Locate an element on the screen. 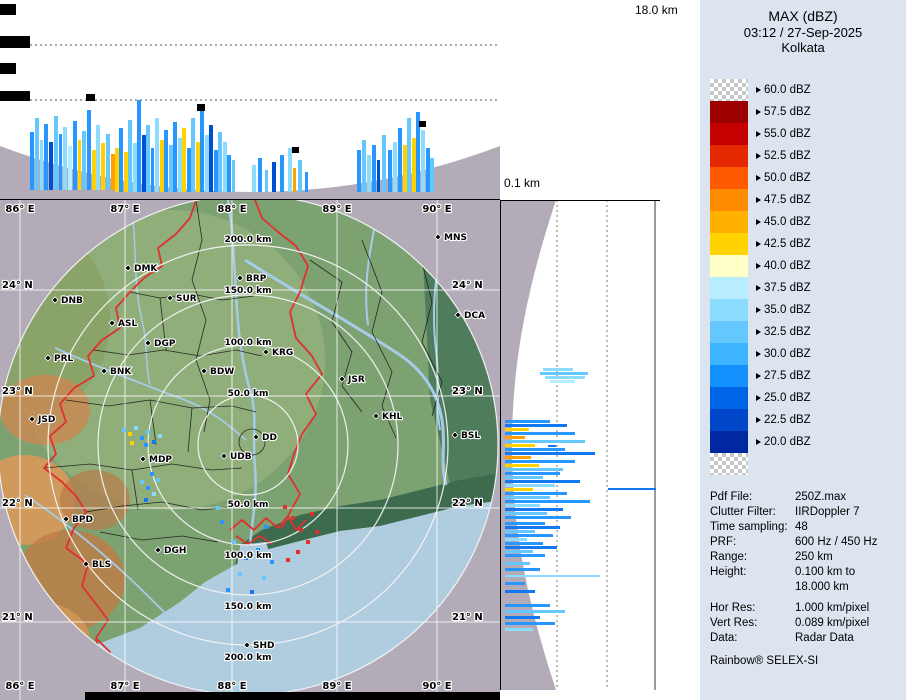  info-value: Radar Data is located at coordinates (824, 638).